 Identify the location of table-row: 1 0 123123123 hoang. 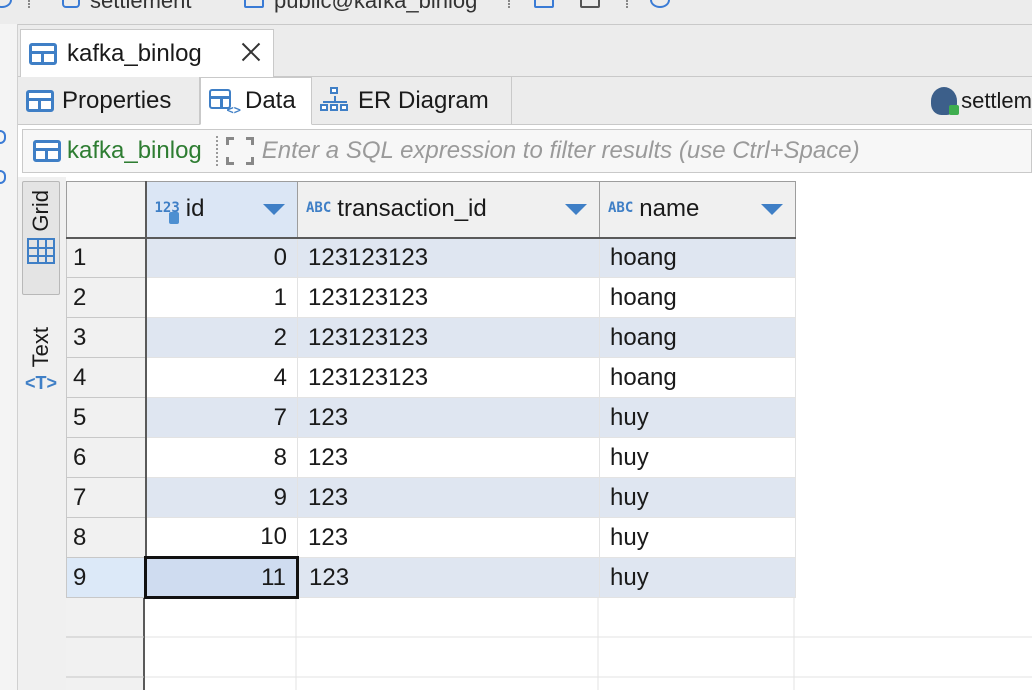
(431, 257).